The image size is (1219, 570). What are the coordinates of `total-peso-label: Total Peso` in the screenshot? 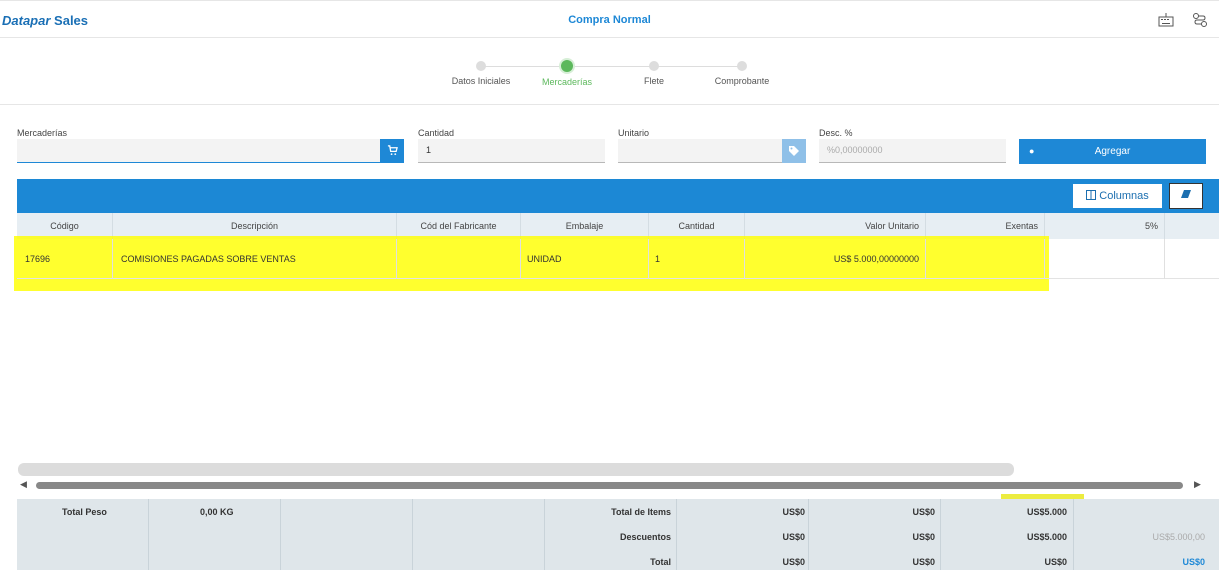 It's located at (84, 512).